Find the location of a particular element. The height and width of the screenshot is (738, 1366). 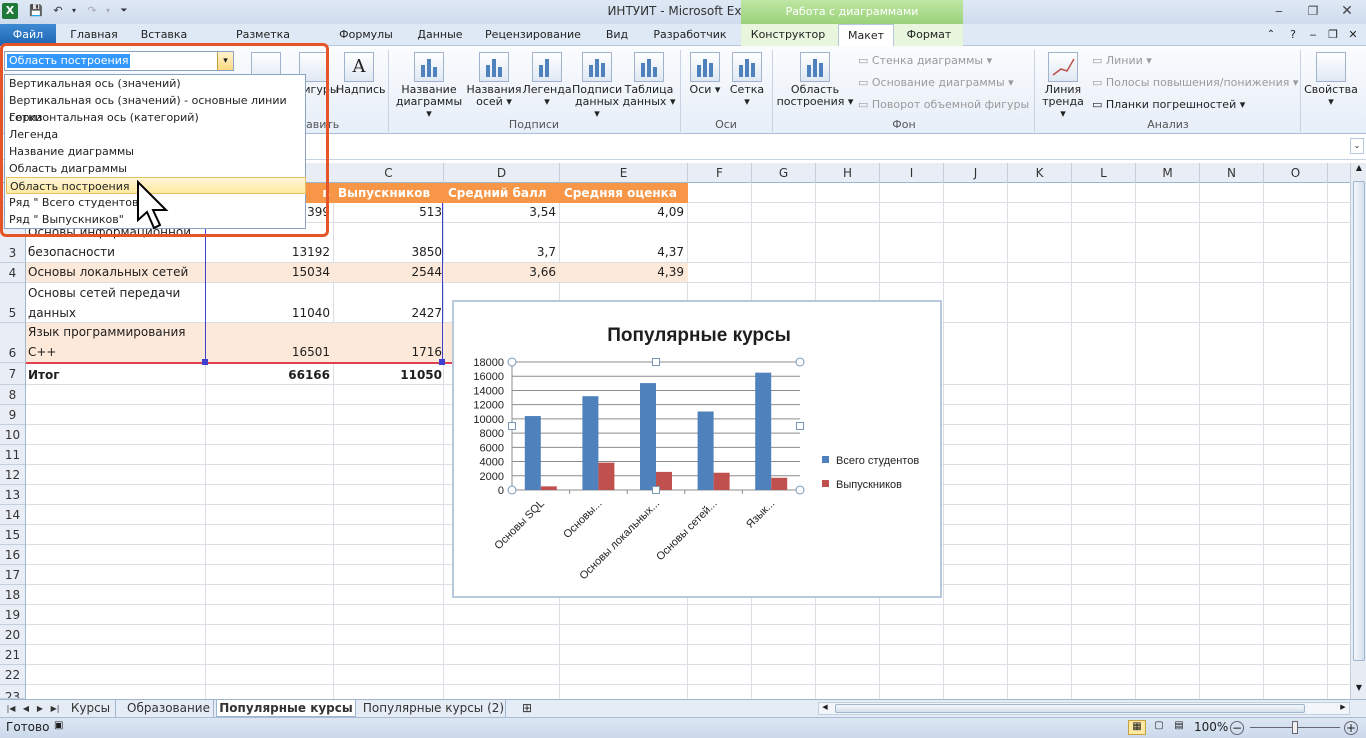

prev-sheet-icon: ◀ is located at coordinates (26, 708).